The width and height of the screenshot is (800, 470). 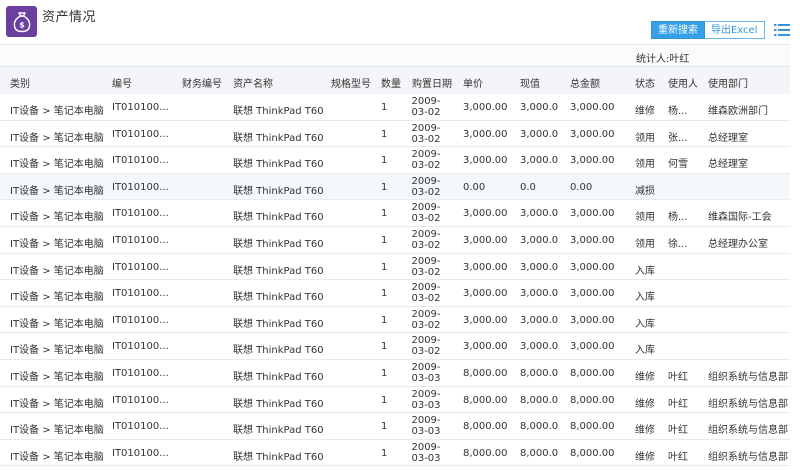 I want to click on stats-bar: 统计人:叶红, so click(x=395, y=55).